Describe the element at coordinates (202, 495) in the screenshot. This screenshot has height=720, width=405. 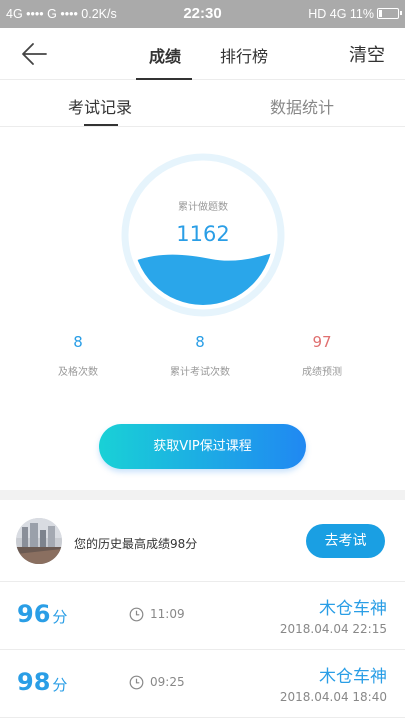
I see `section-divider` at that location.